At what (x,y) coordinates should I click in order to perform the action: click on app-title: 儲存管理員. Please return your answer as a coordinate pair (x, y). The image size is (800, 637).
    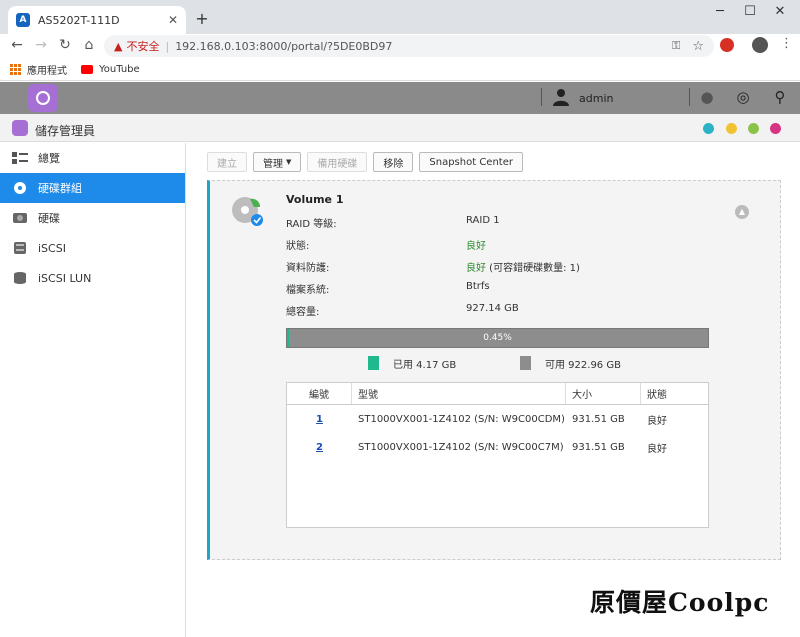
    Looking at the image, I should click on (65, 131).